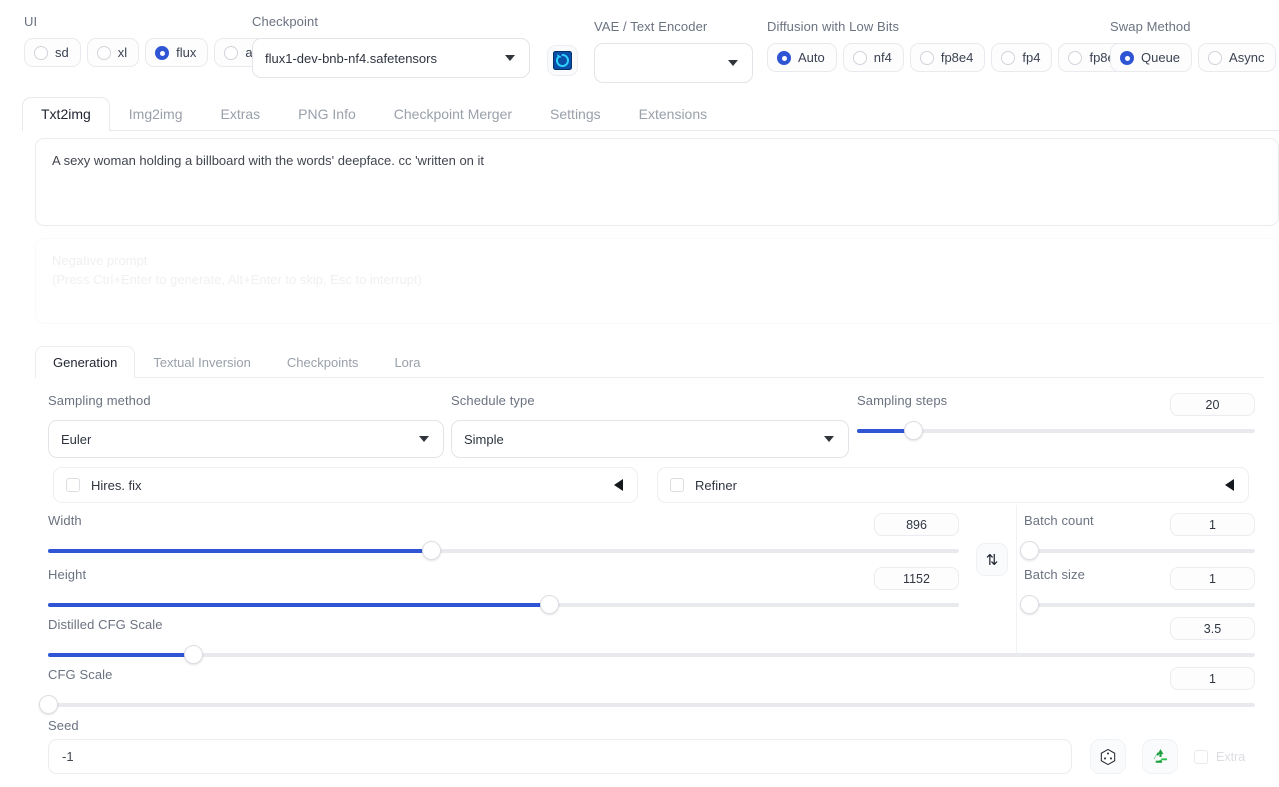 The width and height of the screenshot is (1279, 787). I want to click on sampling-steps-value: 20, so click(1212, 404).